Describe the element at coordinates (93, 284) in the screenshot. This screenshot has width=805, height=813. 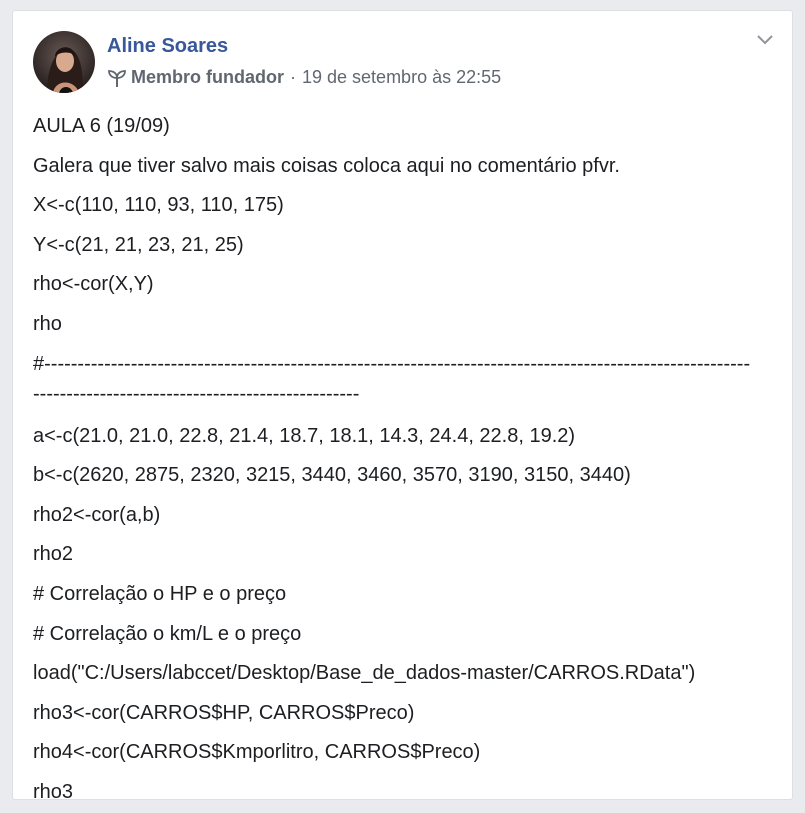
I see `post-line: rho<-cor(X,Y)` at that location.